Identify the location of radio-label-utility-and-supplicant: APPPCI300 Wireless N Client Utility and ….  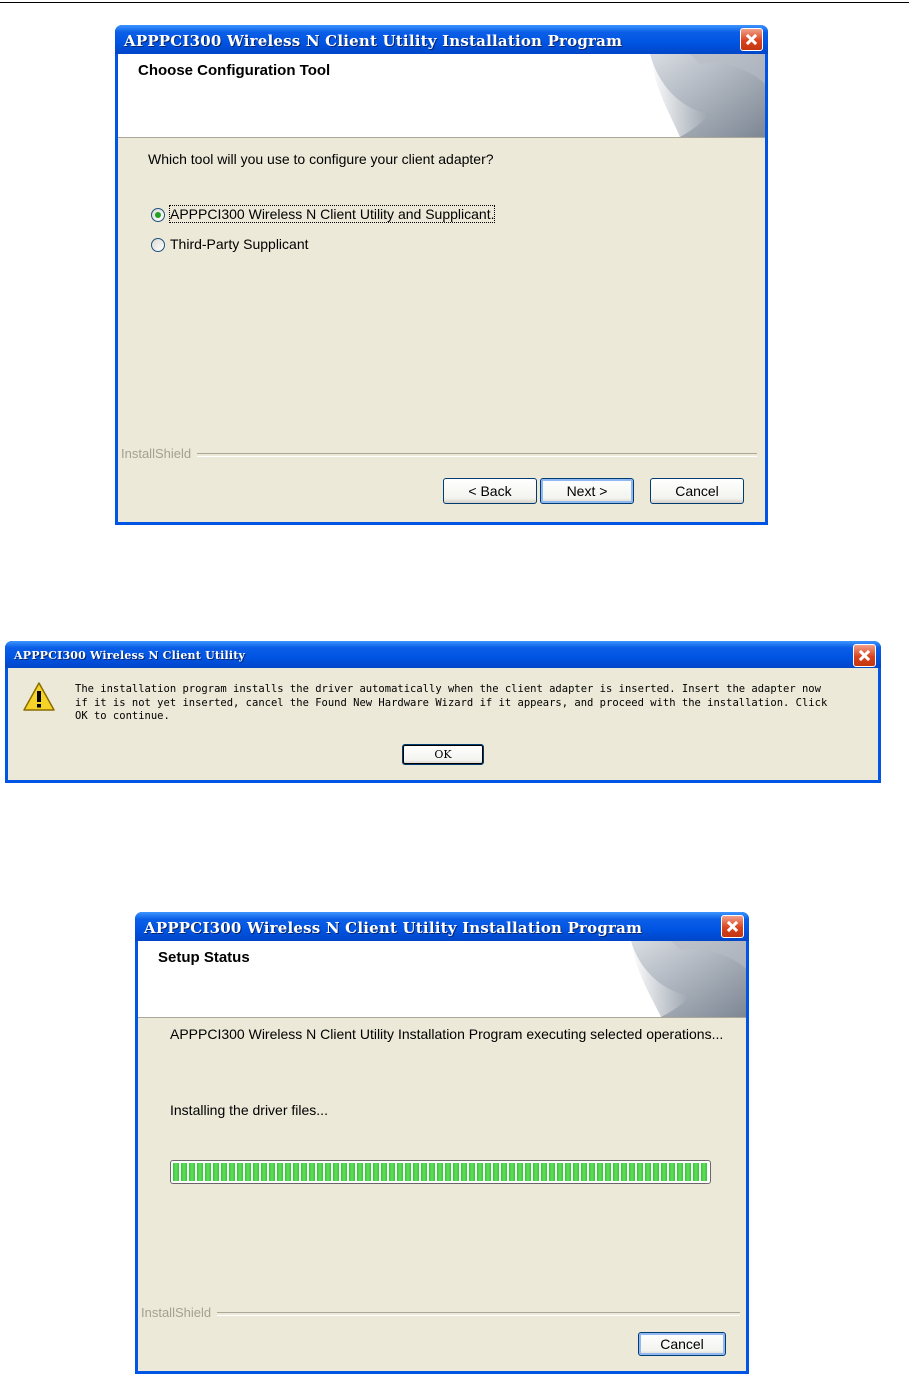
(332, 214).